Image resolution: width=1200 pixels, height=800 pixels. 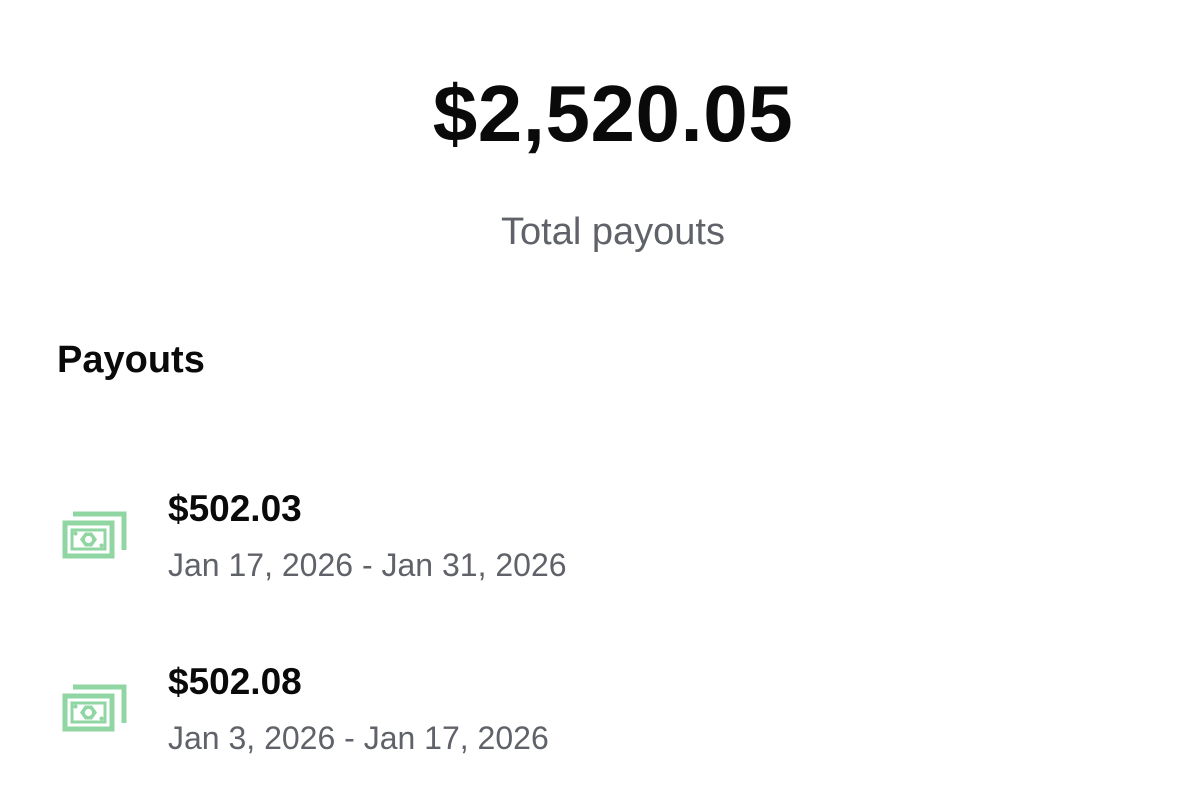 I want to click on payout-period: Jan 3, 2026 - Jan 17, 2026, so click(x=358, y=738).